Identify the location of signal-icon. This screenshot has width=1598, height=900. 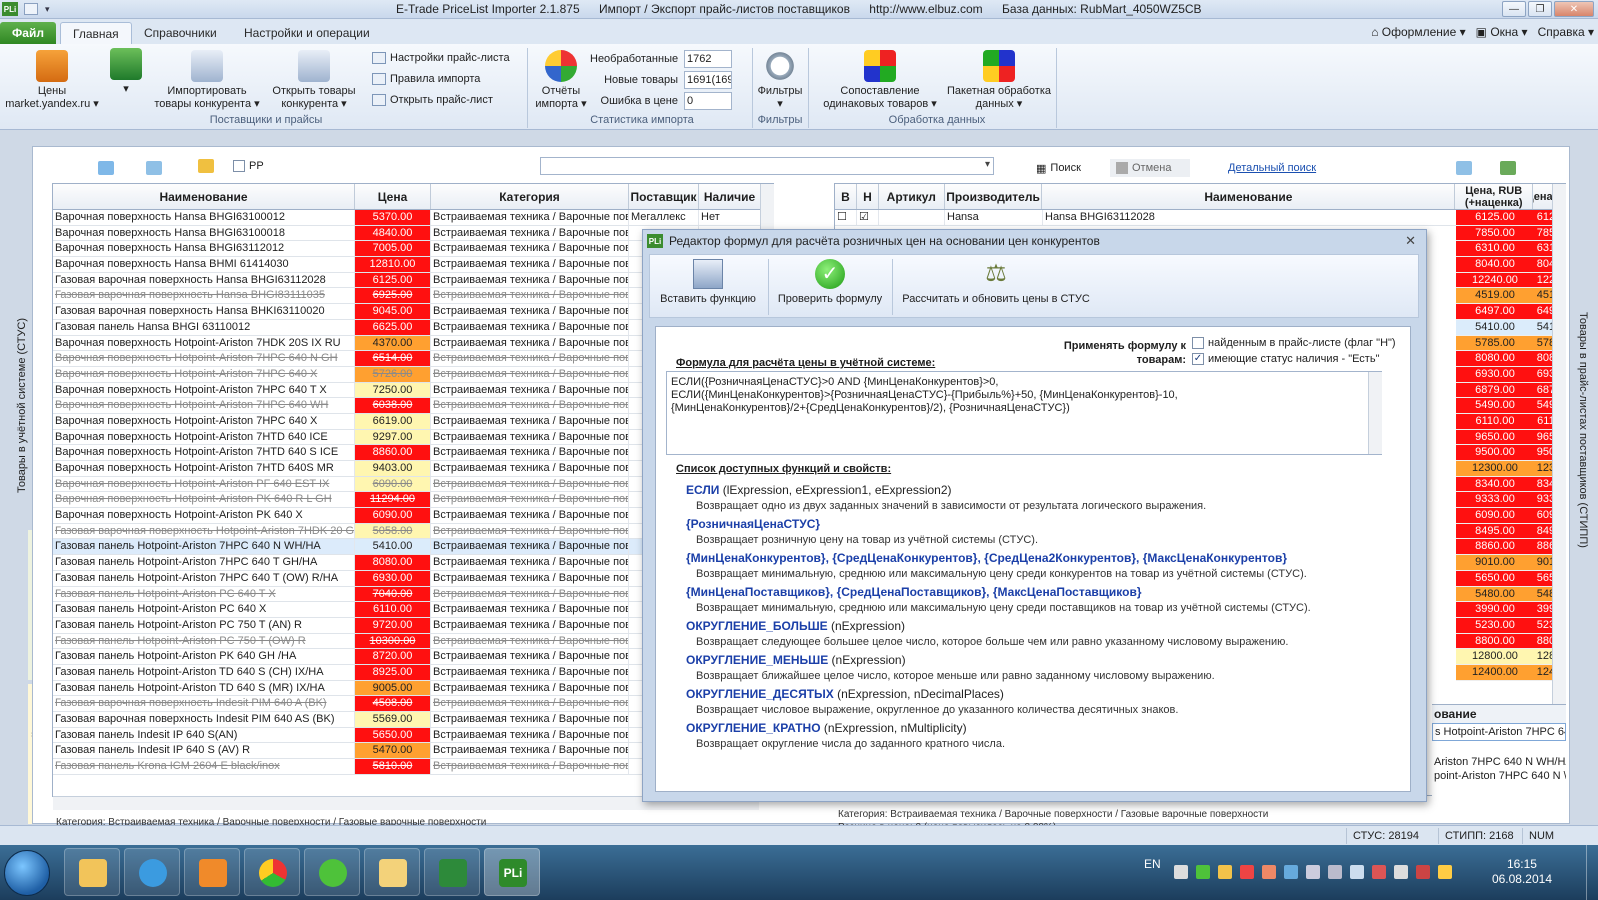
(1313, 872).